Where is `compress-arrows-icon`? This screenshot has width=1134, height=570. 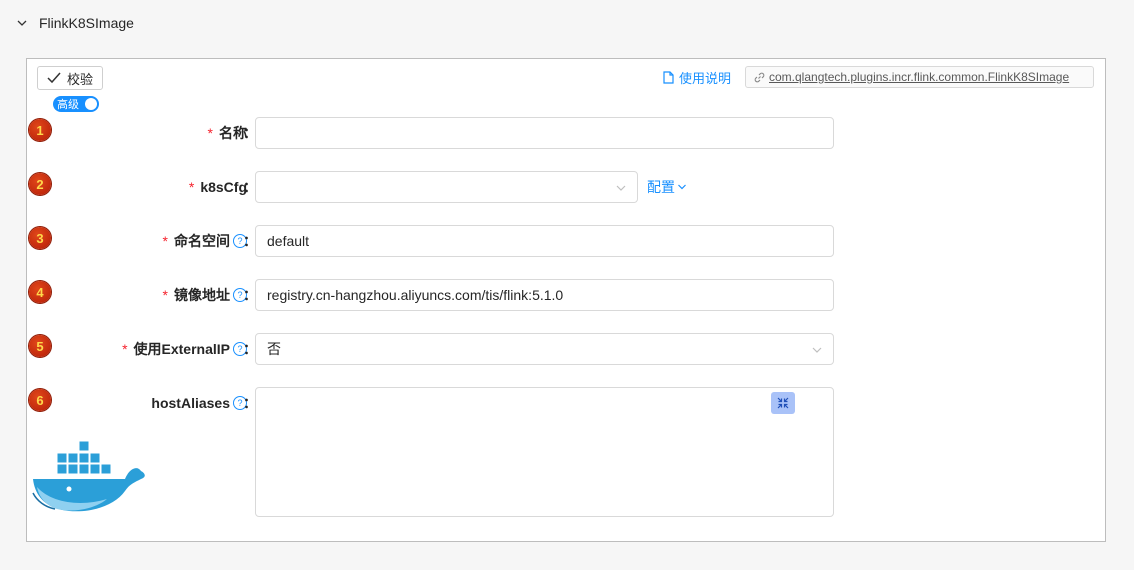
compress-arrows-icon is located at coordinates (783, 403).